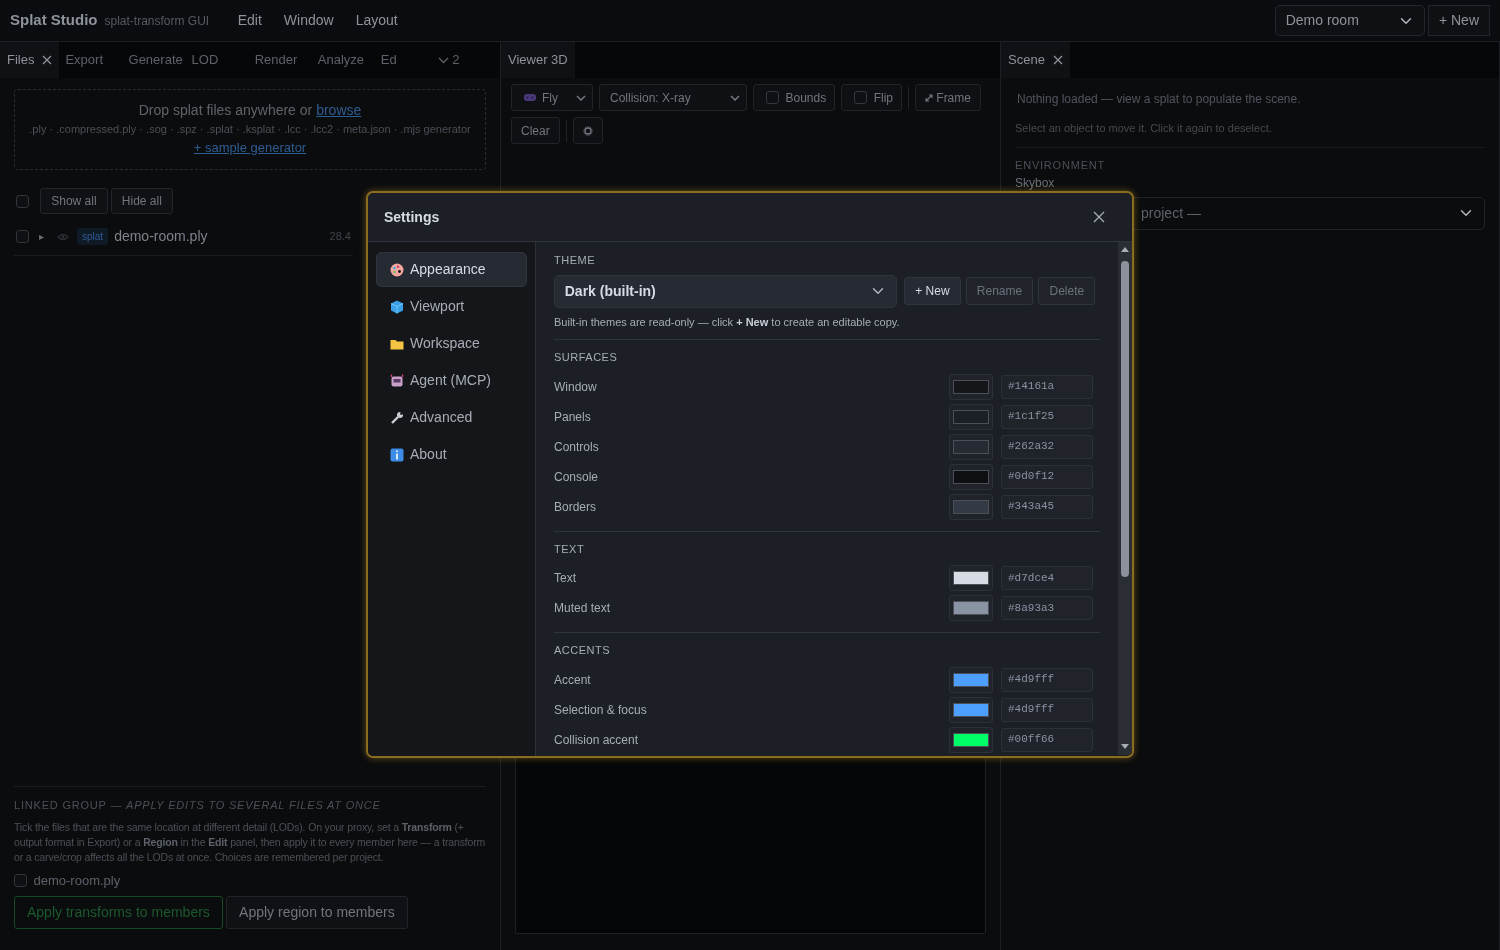  Describe the element at coordinates (583, 650) in the screenshot. I see `section-heading: ACCENTS` at that location.